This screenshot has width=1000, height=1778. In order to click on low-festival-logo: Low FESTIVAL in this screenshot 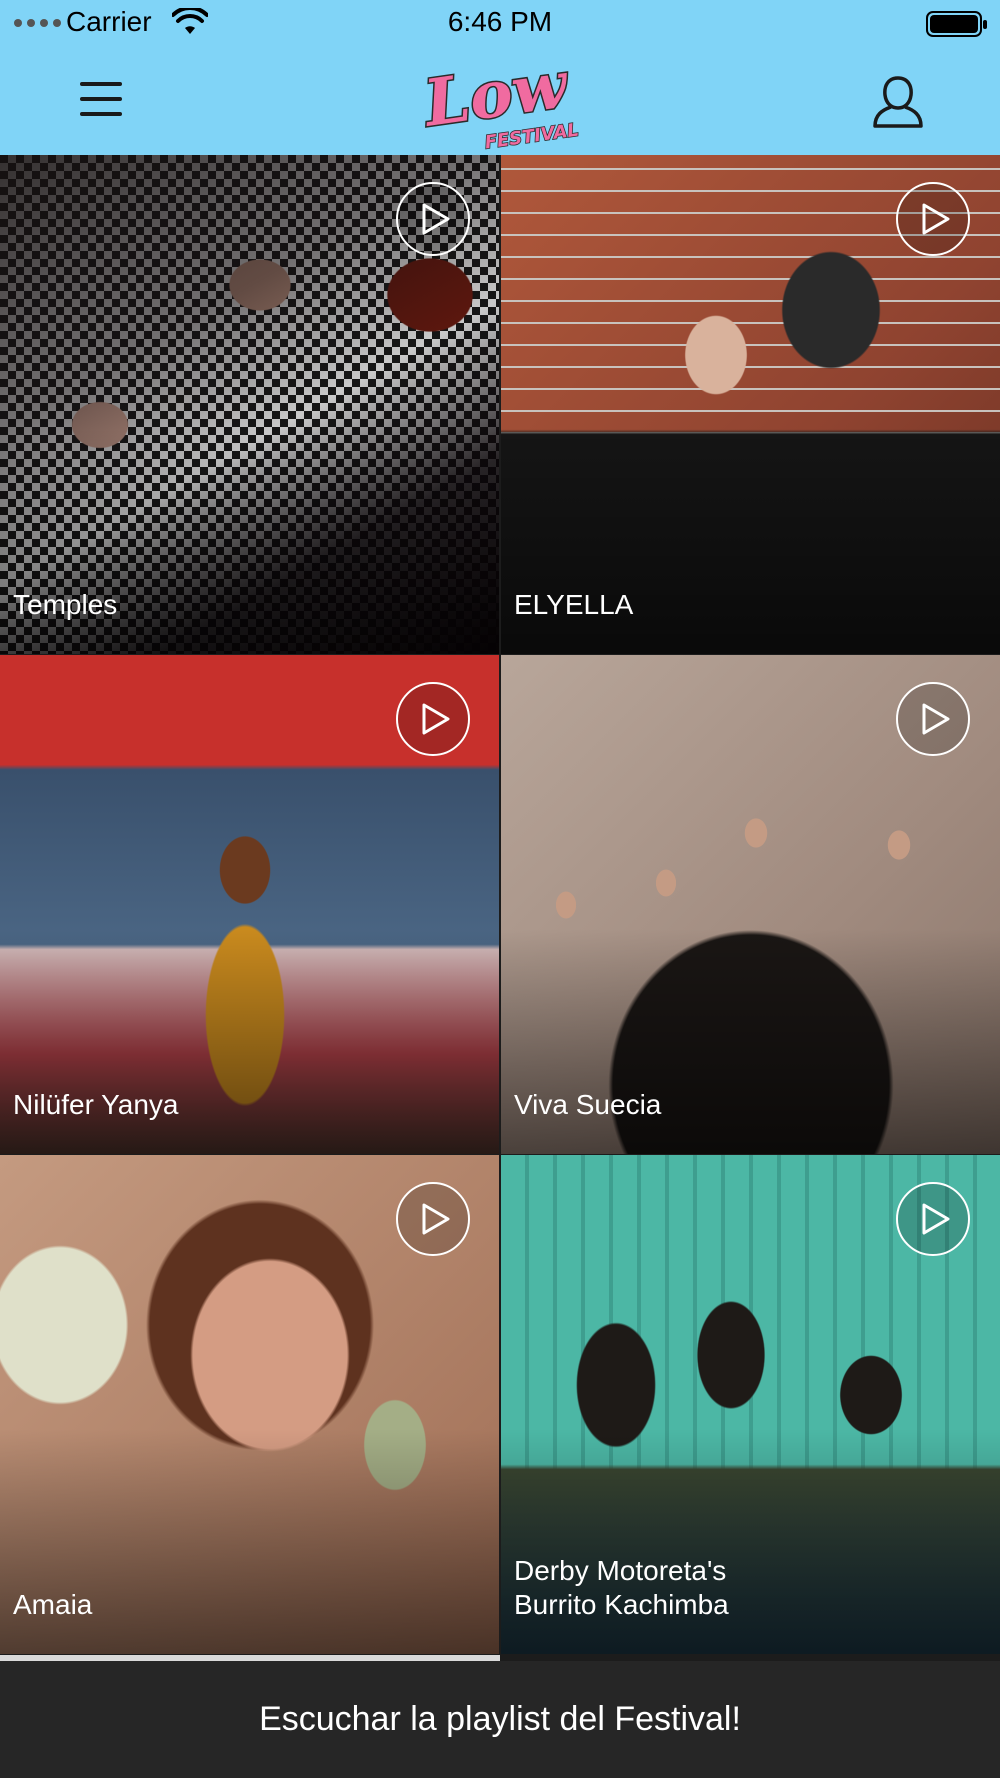, I will do `click(498, 100)`.